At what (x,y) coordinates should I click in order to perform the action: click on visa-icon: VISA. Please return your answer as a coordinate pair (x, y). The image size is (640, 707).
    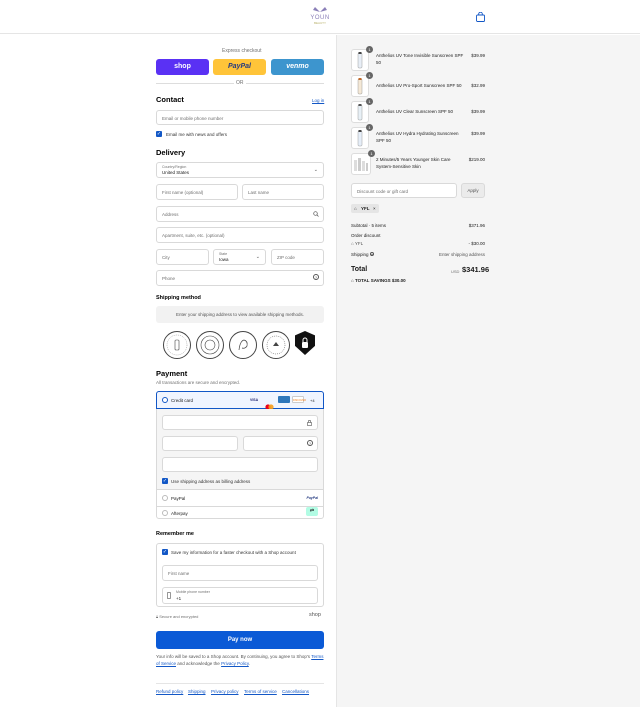
    Looking at the image, I should click on (254, 400).